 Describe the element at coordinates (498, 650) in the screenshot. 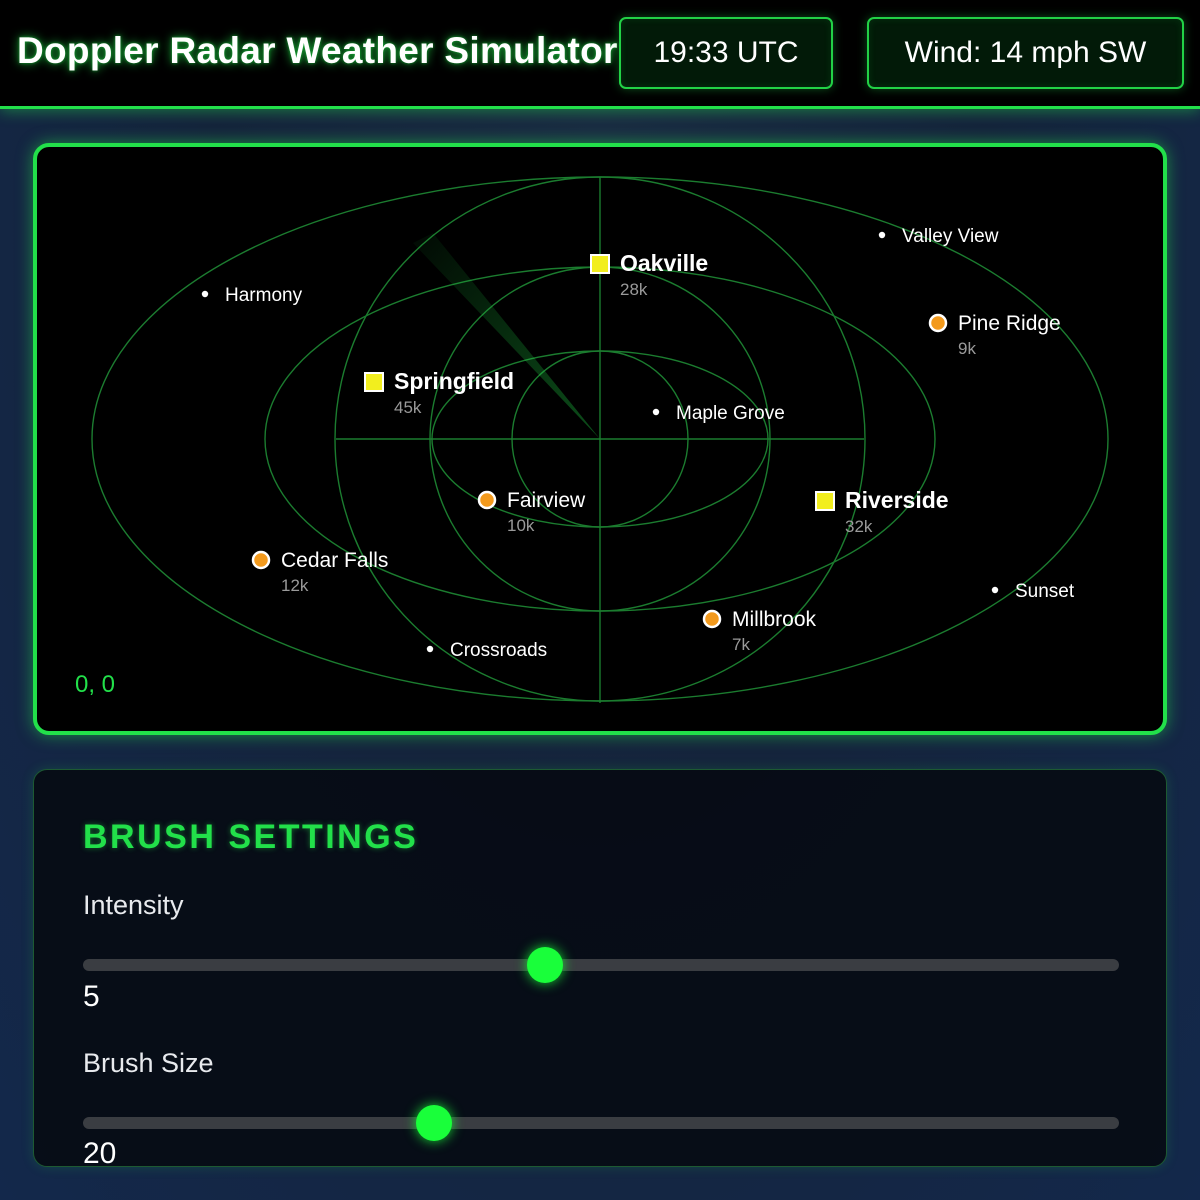

I see `city-name-label: Crossroads` at that location.